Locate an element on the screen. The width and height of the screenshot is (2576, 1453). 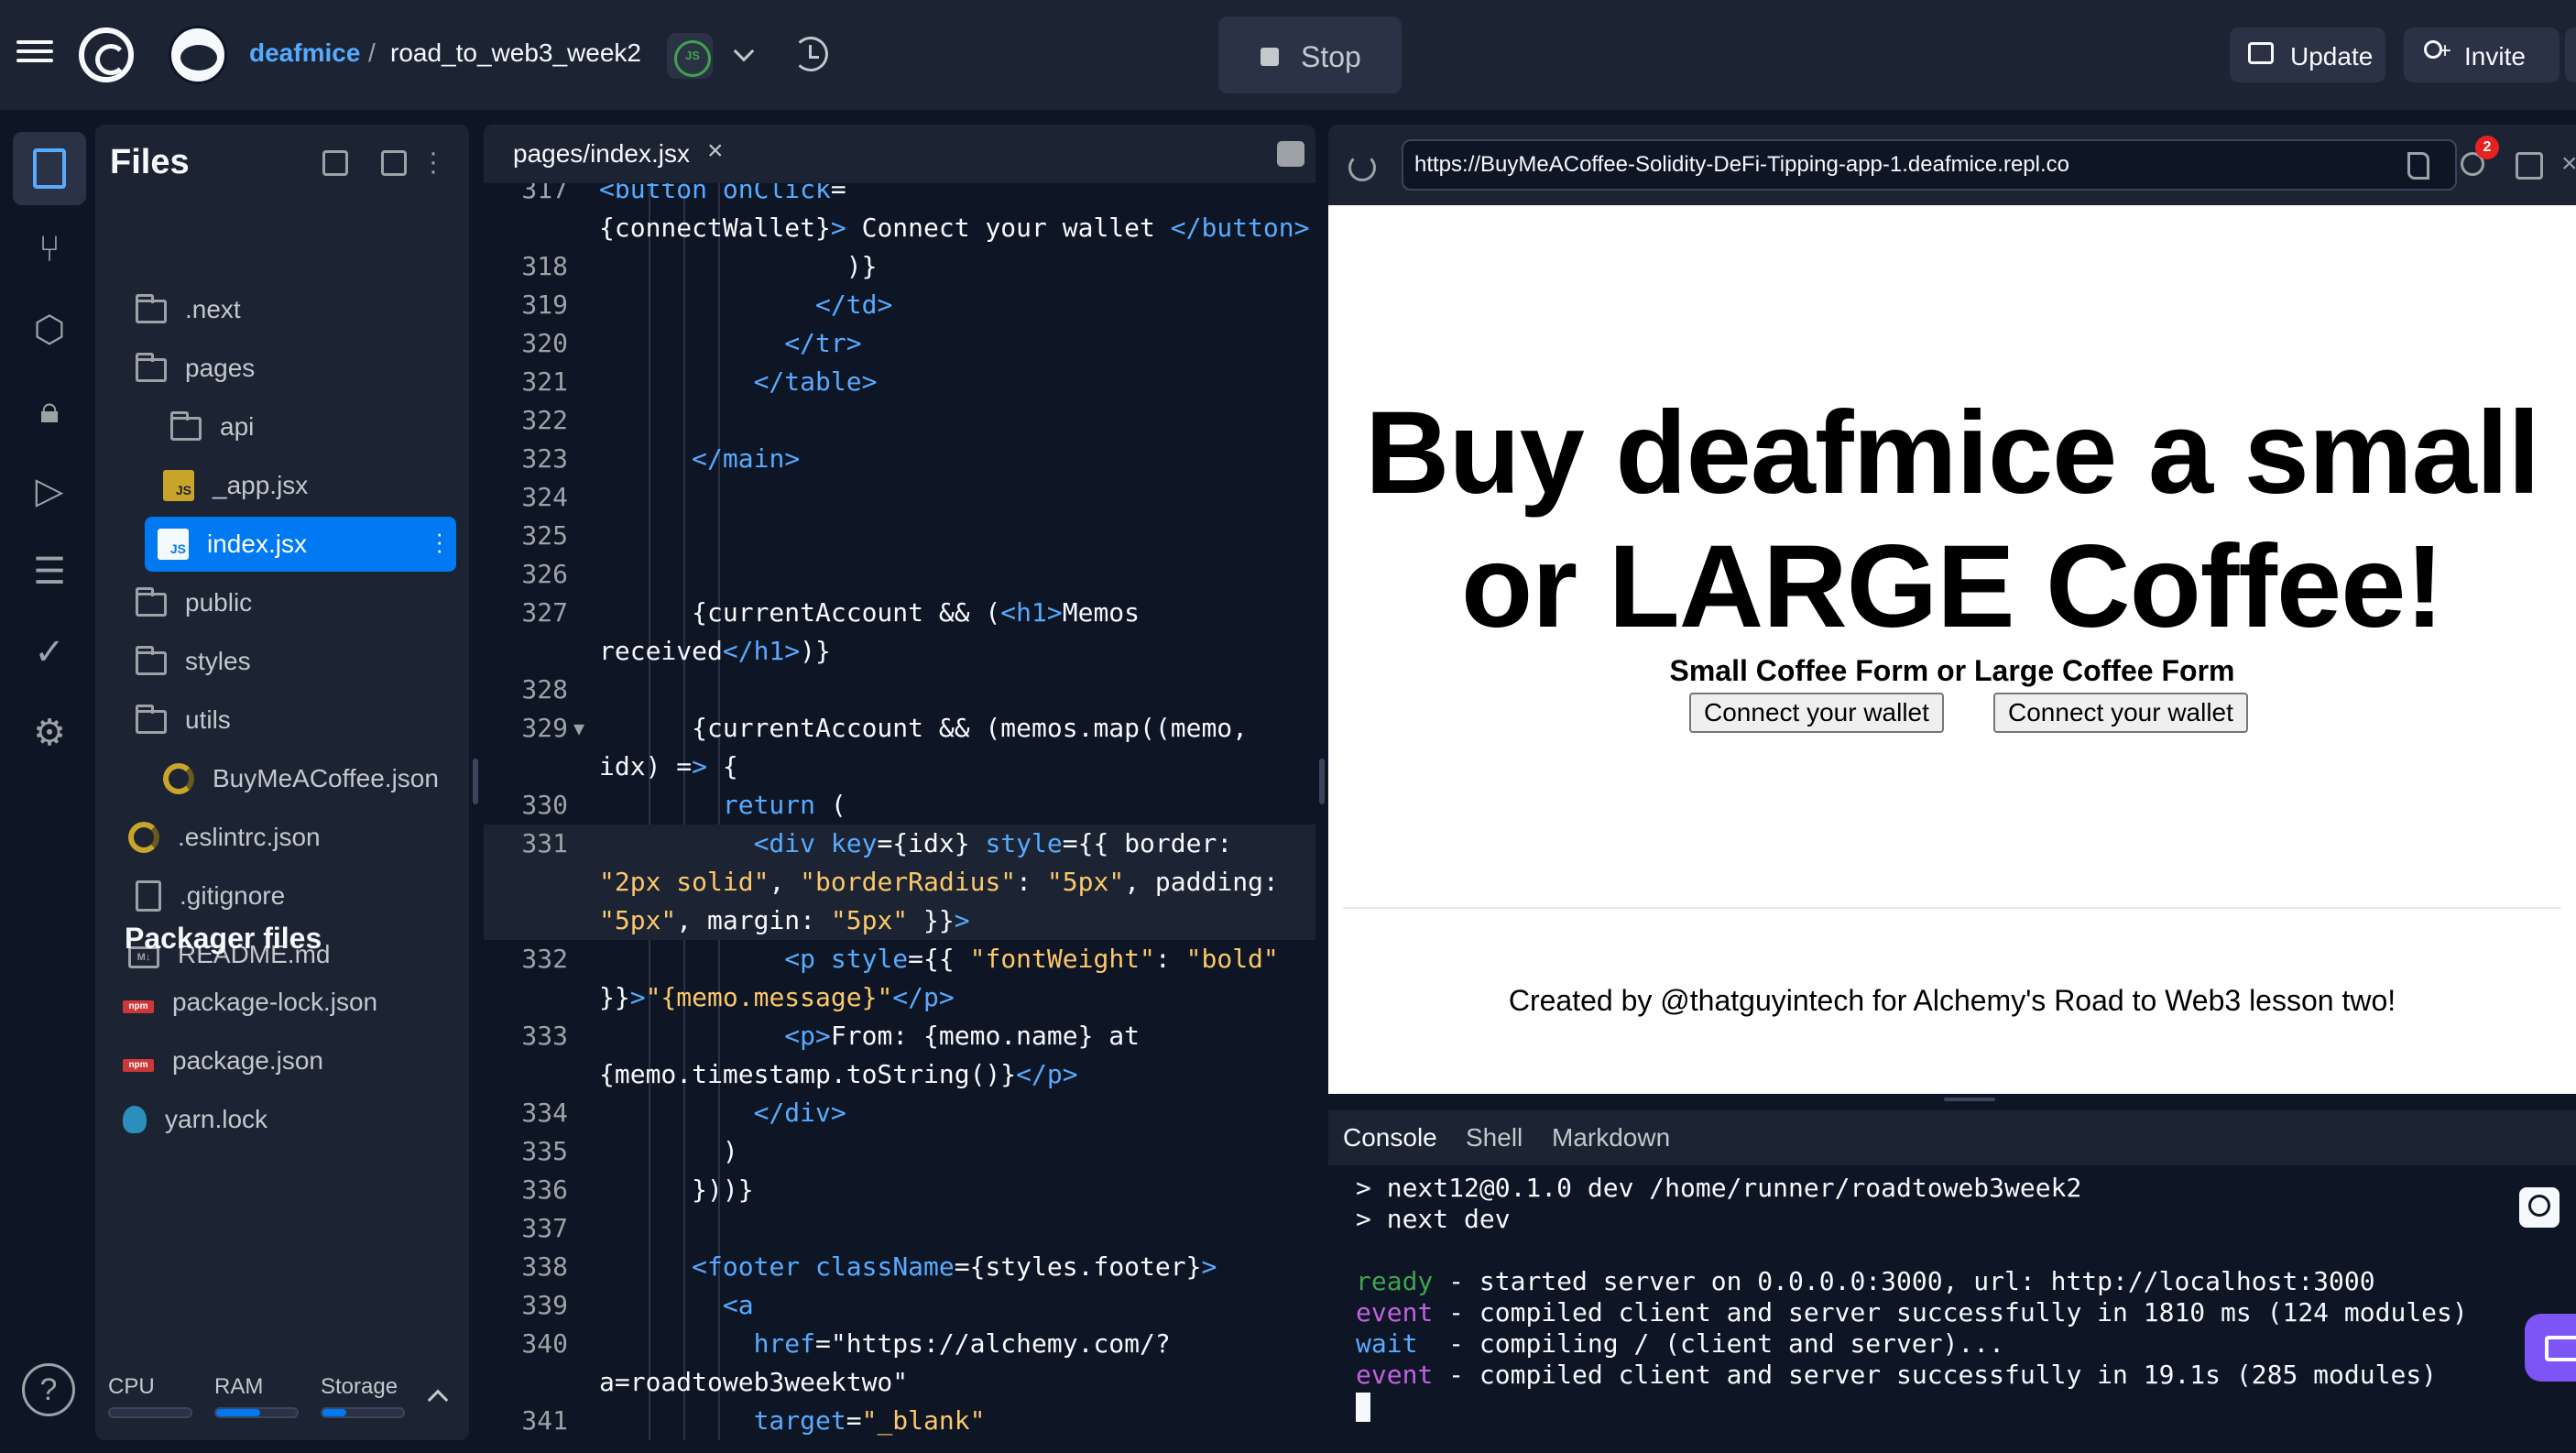
tree-item: utils is located at coordinates (283, 720).